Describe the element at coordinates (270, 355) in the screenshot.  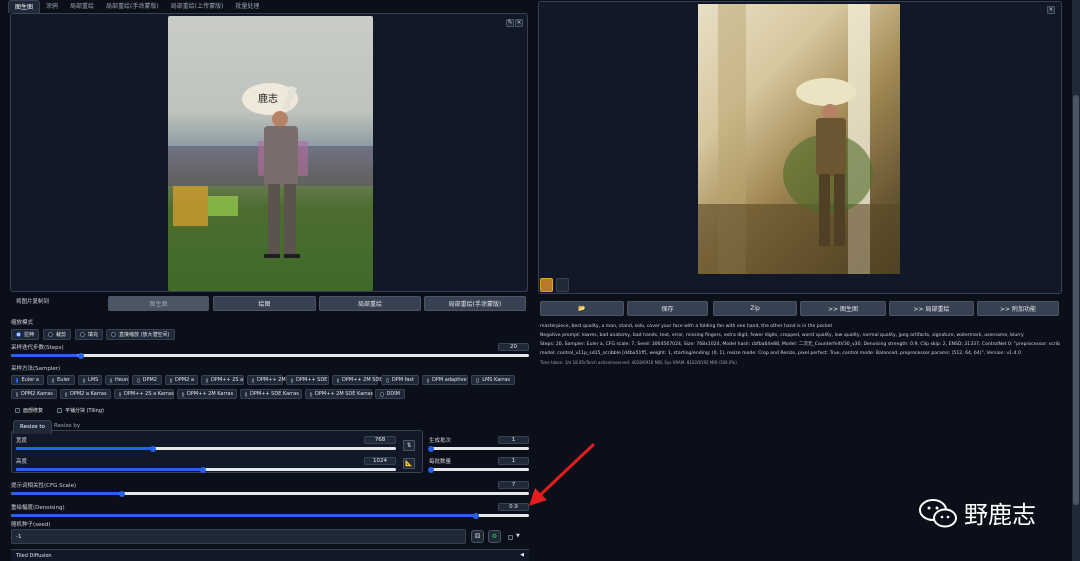
I see `steps-slider` at that location.